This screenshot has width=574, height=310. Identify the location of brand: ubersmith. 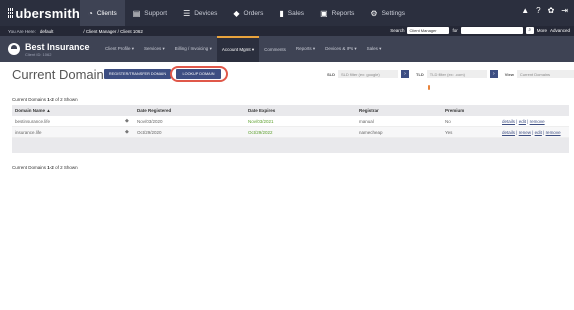
(44, 13).